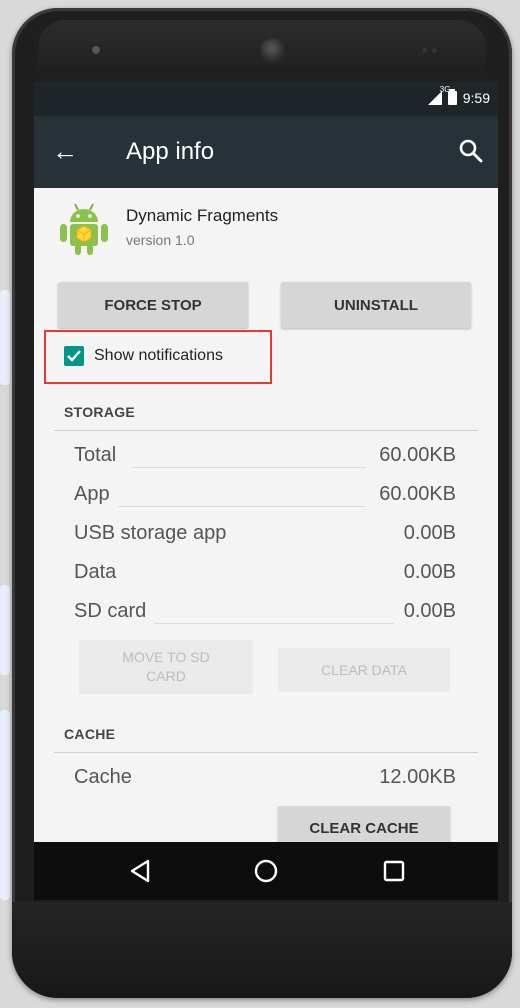 The width and height of the screenshot is (520, 1008). Describe the element at coordinates (100, 412) in the screenshot. I see `storage-section-title: STORAGE` at that location.